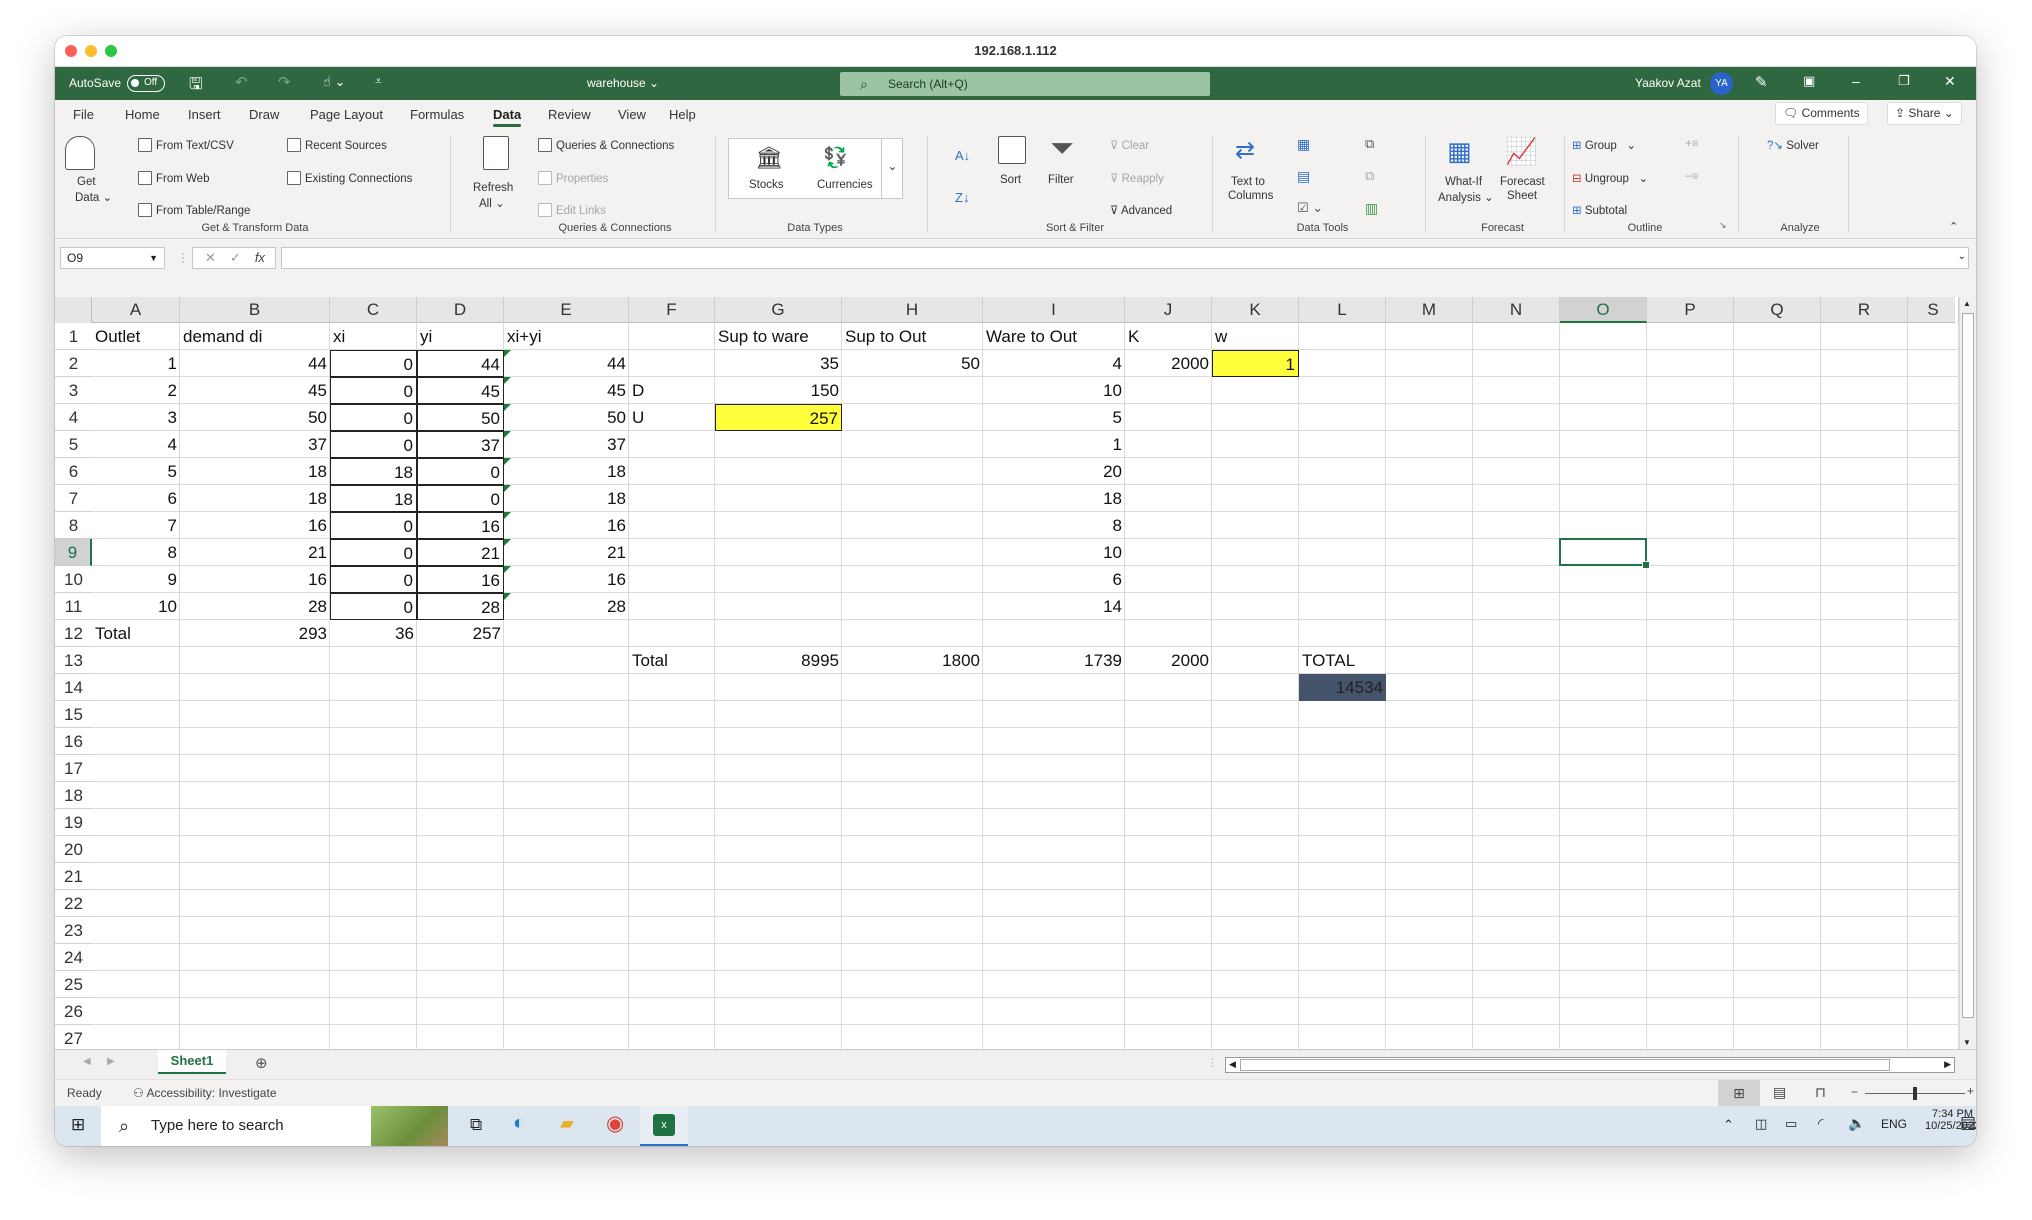  What do you see at coordinates (460, 525) in the screenshot?
I see `cell-D8: 16` at bounding box center [460, 525].